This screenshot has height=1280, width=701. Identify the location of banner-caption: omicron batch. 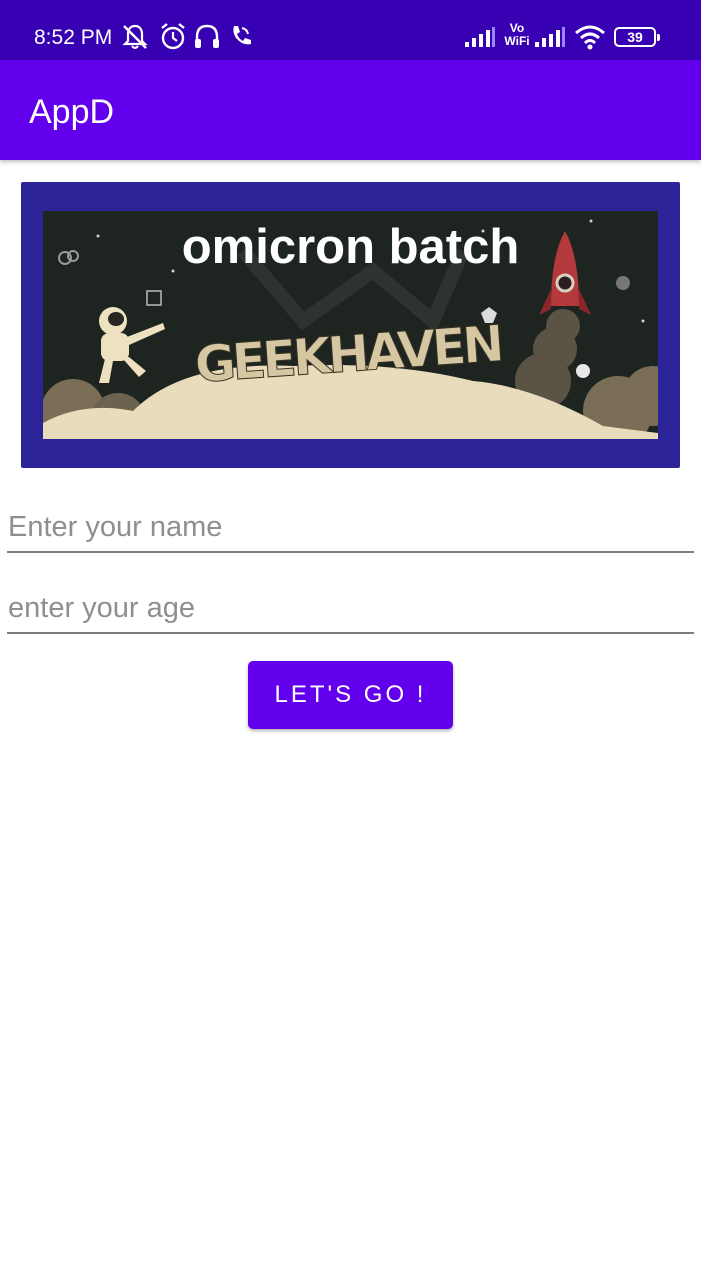
(350, 247).